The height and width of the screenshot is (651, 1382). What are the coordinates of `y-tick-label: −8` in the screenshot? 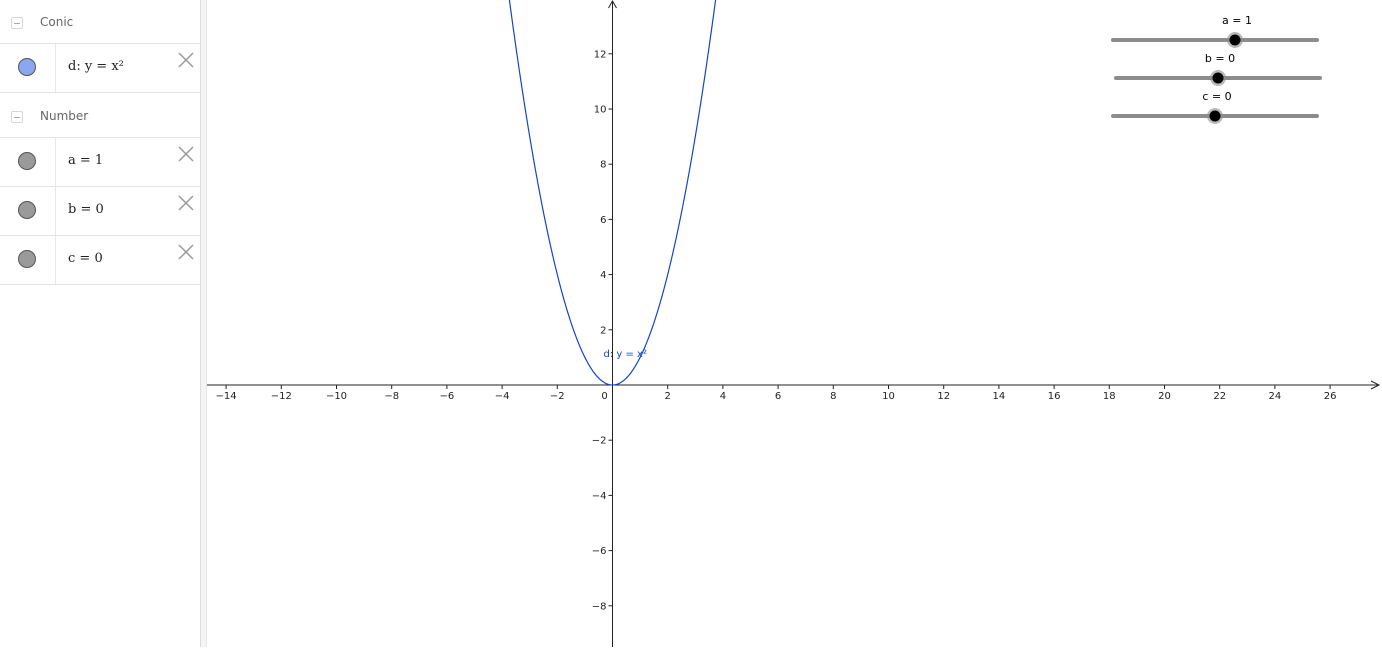 It's located at (599, 606).